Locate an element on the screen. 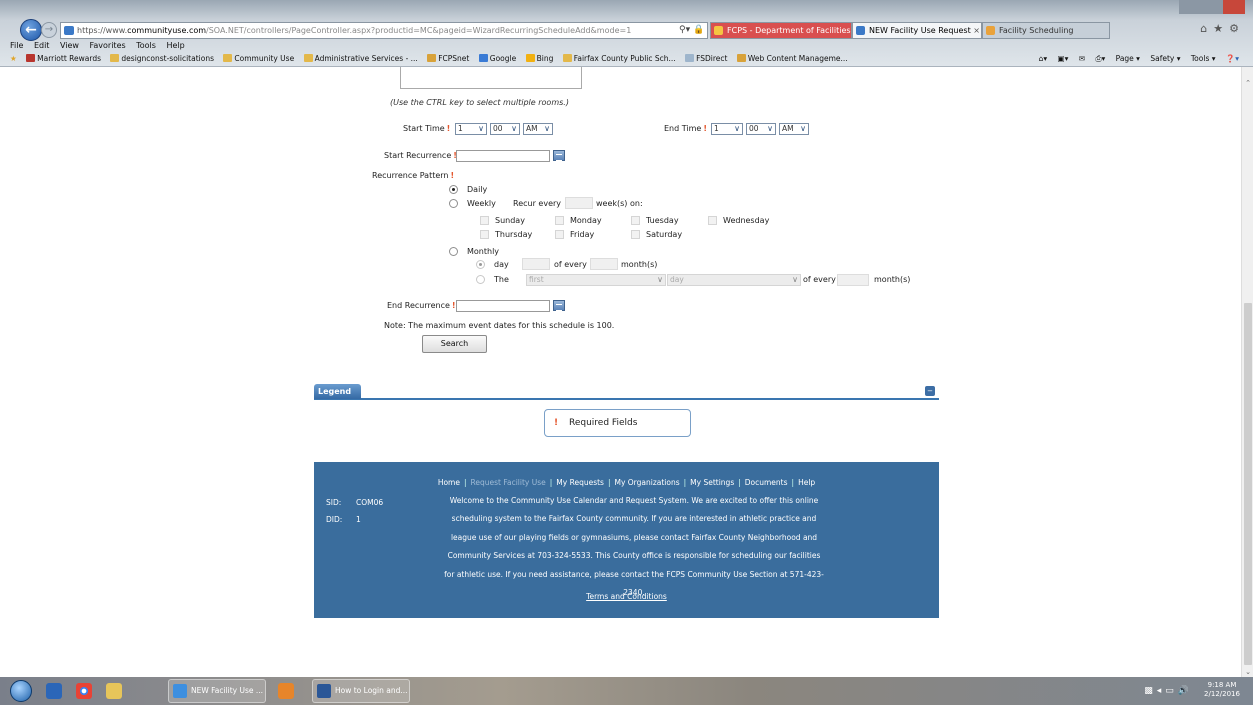 This screenshot has width=1253, height=705. scroll-up-icon: ⌃ is located at coordinates (1247, 83).